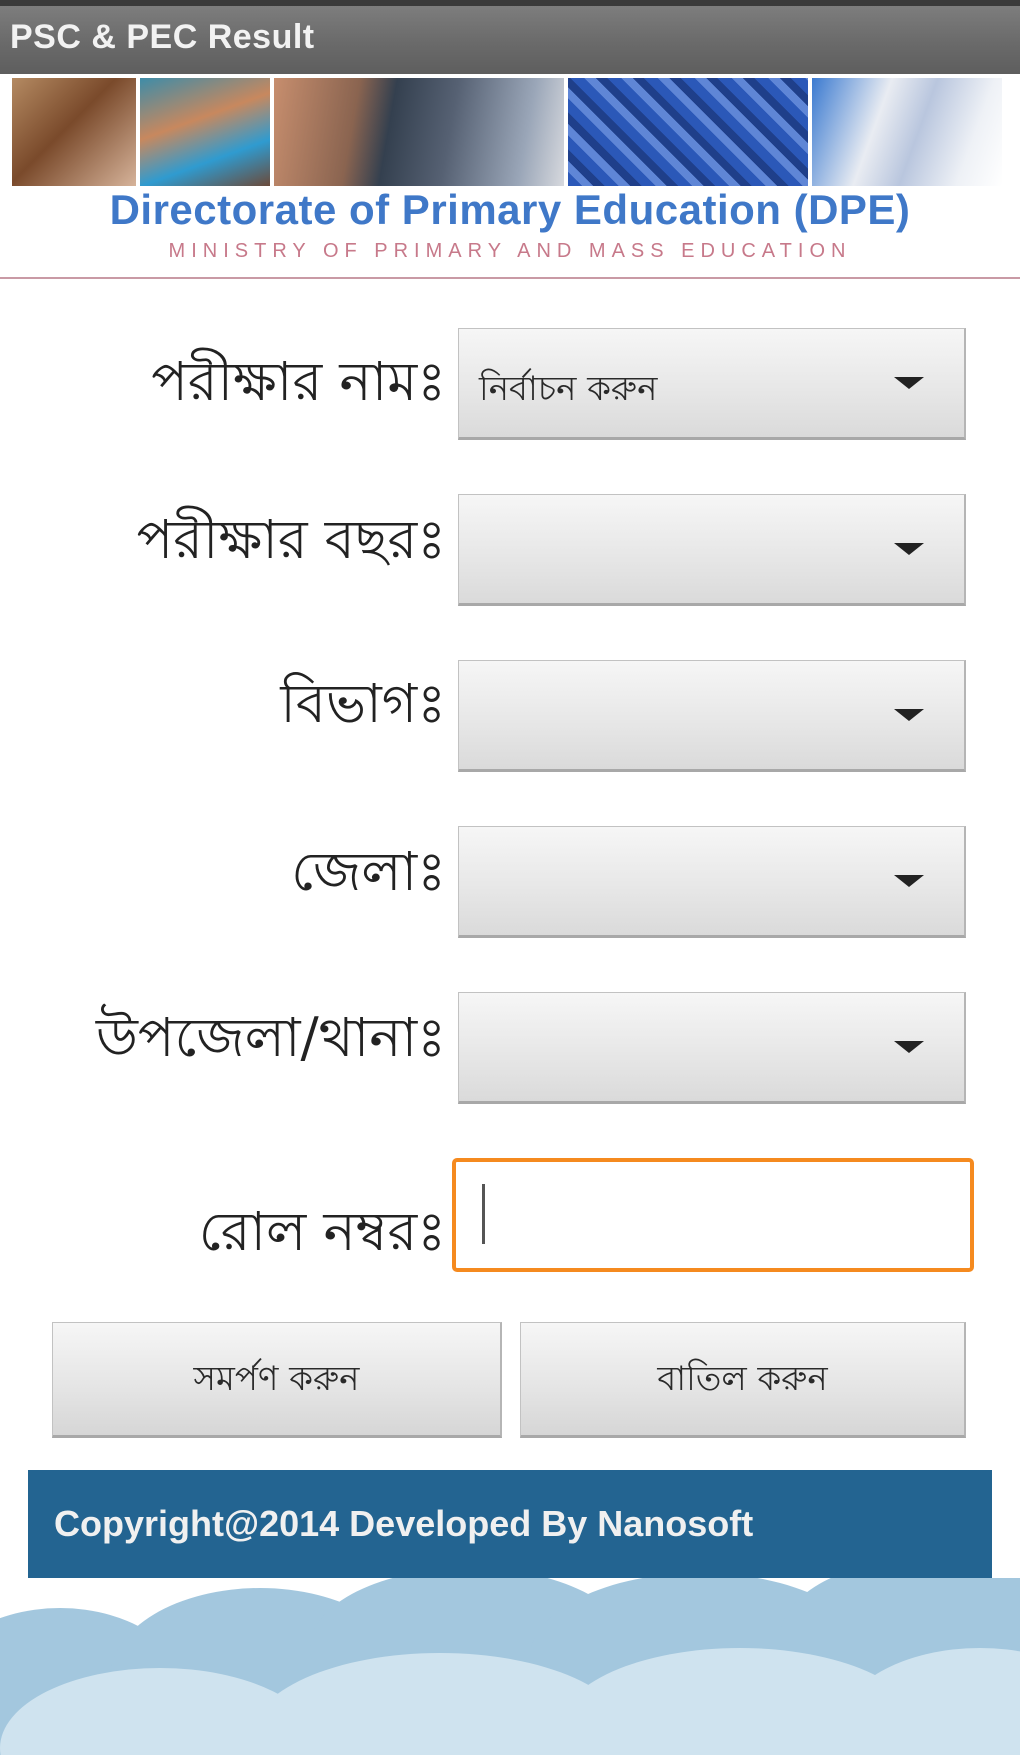 This screenshot has width=1020, height=1755. I want to click on upazila-dropdown, so click(712, 1048).